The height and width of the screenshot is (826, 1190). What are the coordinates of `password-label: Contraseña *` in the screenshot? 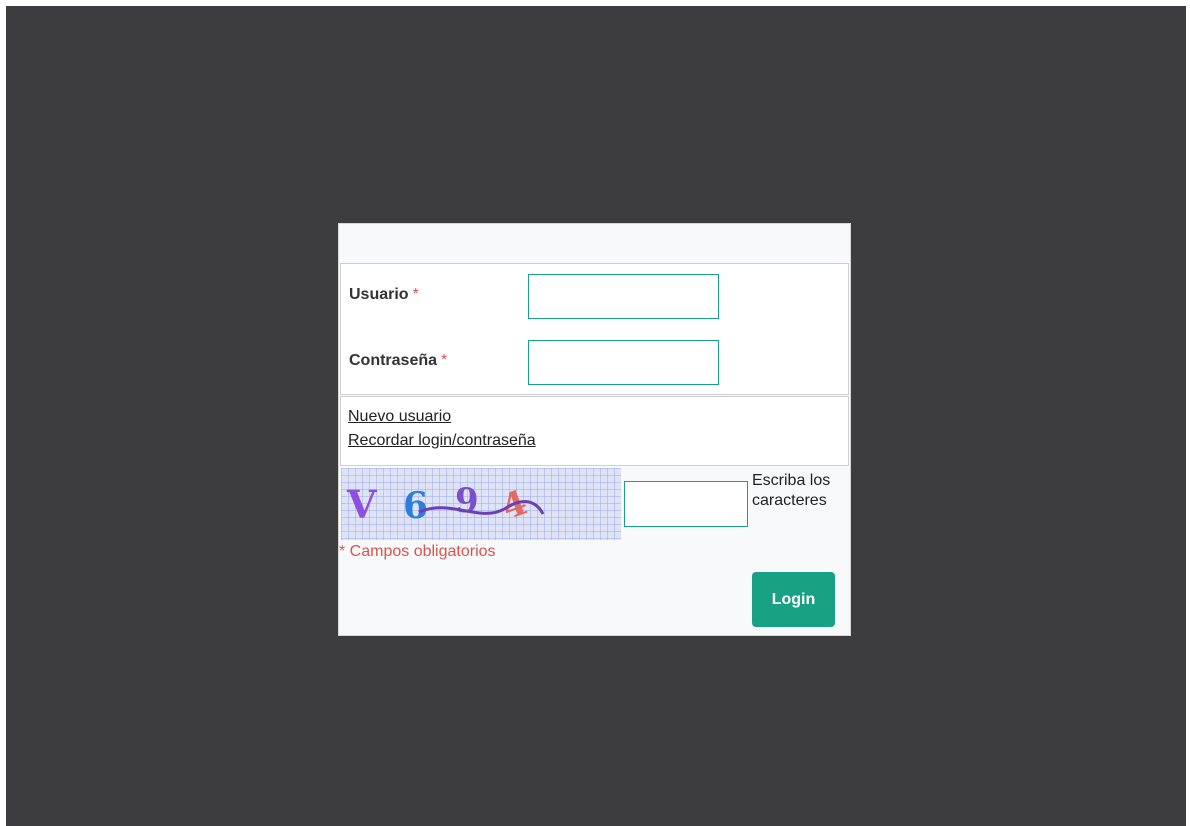 It's located at (398, 361).